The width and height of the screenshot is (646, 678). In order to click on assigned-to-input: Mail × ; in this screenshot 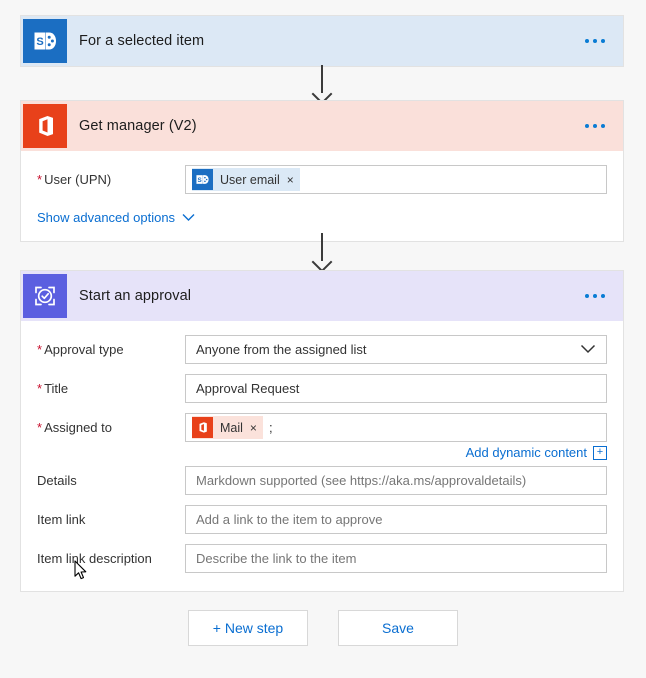, I will do `click(396, 427)`.